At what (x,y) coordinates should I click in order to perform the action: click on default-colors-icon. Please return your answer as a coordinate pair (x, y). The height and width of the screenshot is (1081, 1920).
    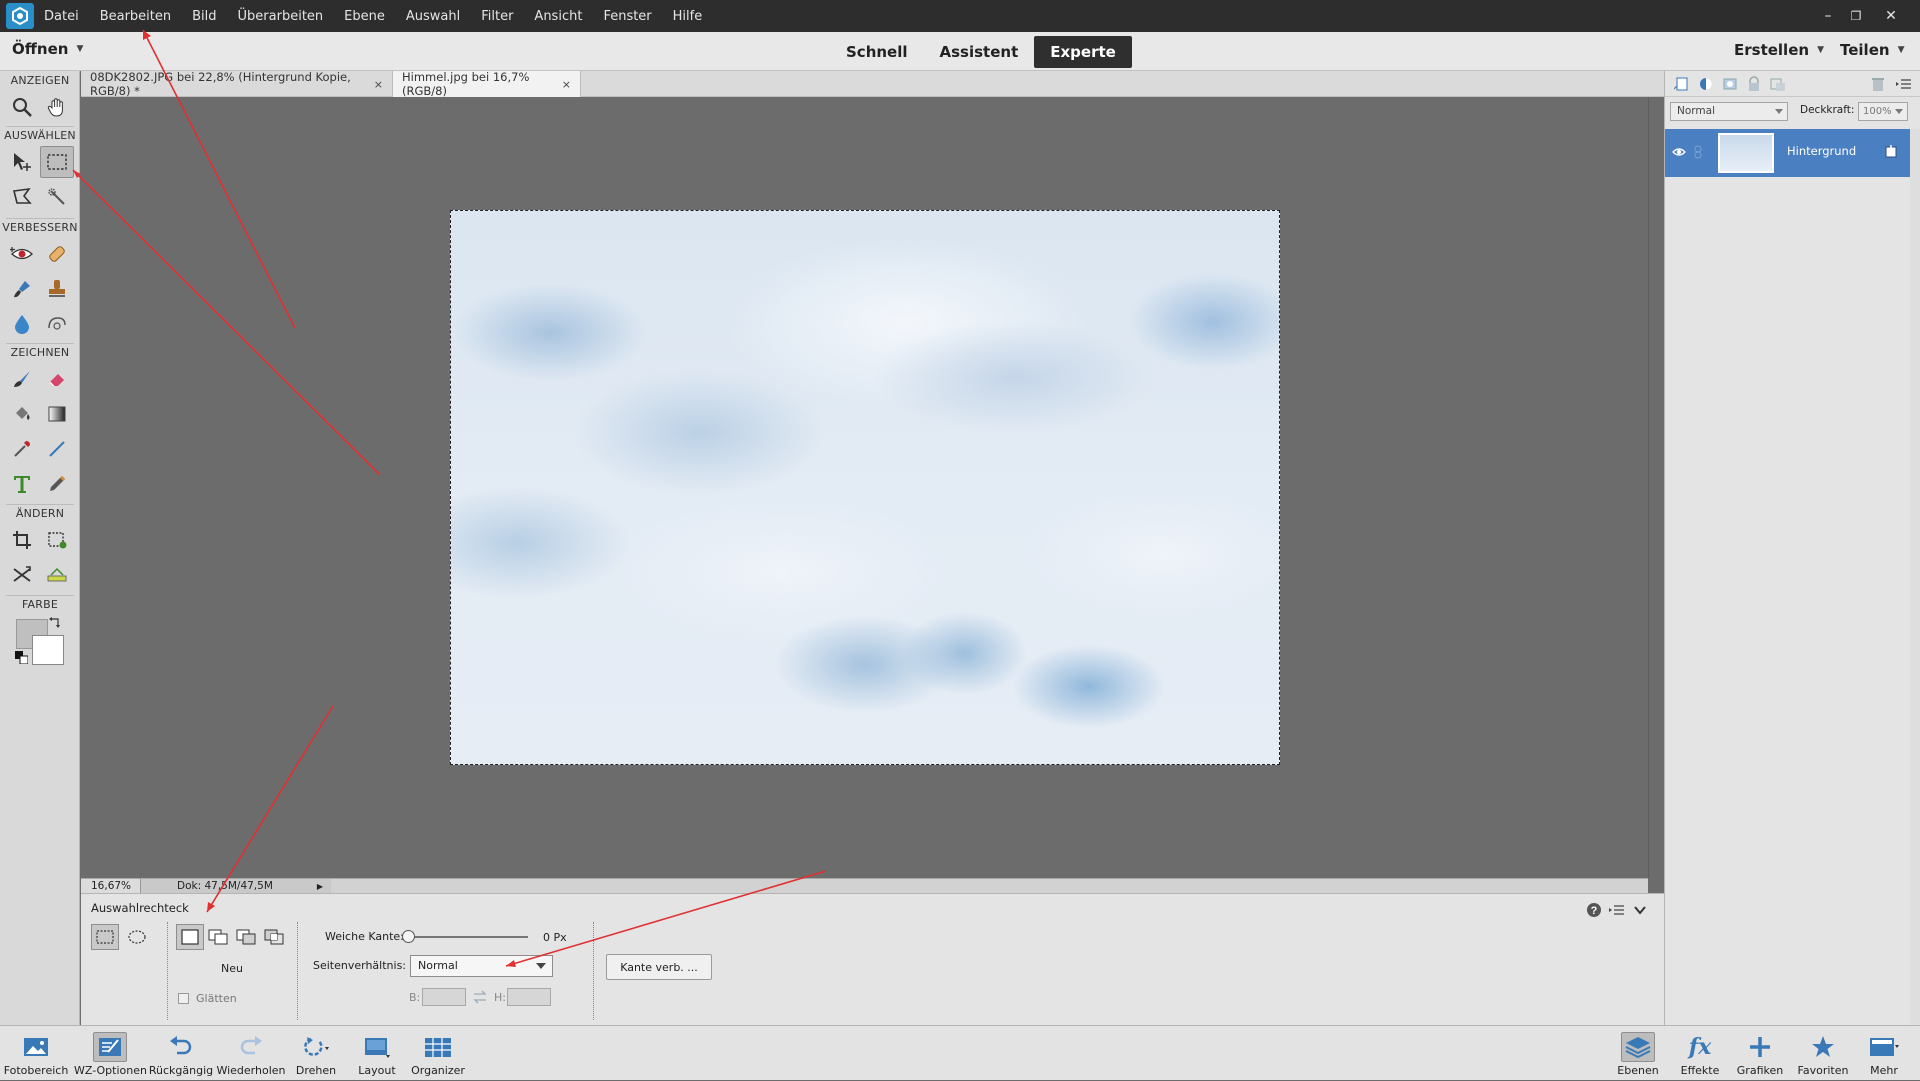
    Looking at the image, I should click on (21, 657).